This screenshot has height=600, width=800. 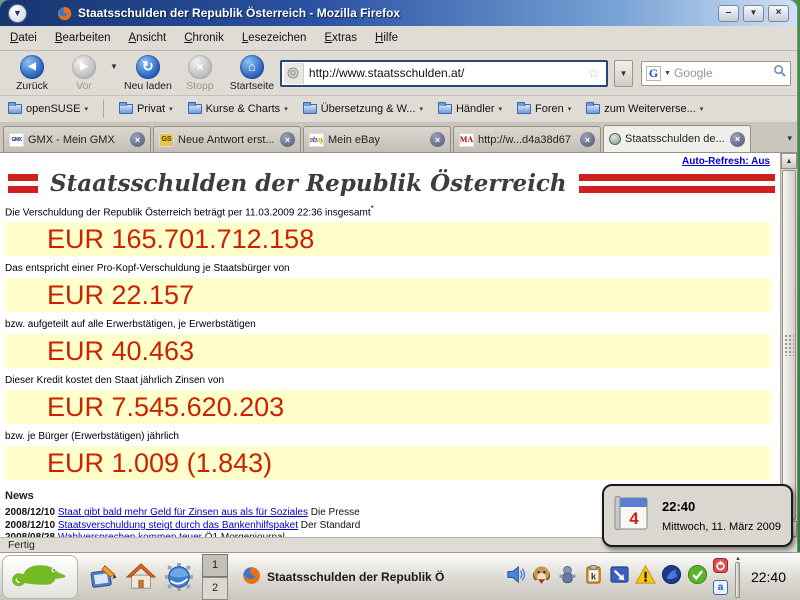 What do you see at coordinates (667, 73) in the screenshot?
I see `search-engine-dropdown-icon: ▼` at bounding box center [667, 73].